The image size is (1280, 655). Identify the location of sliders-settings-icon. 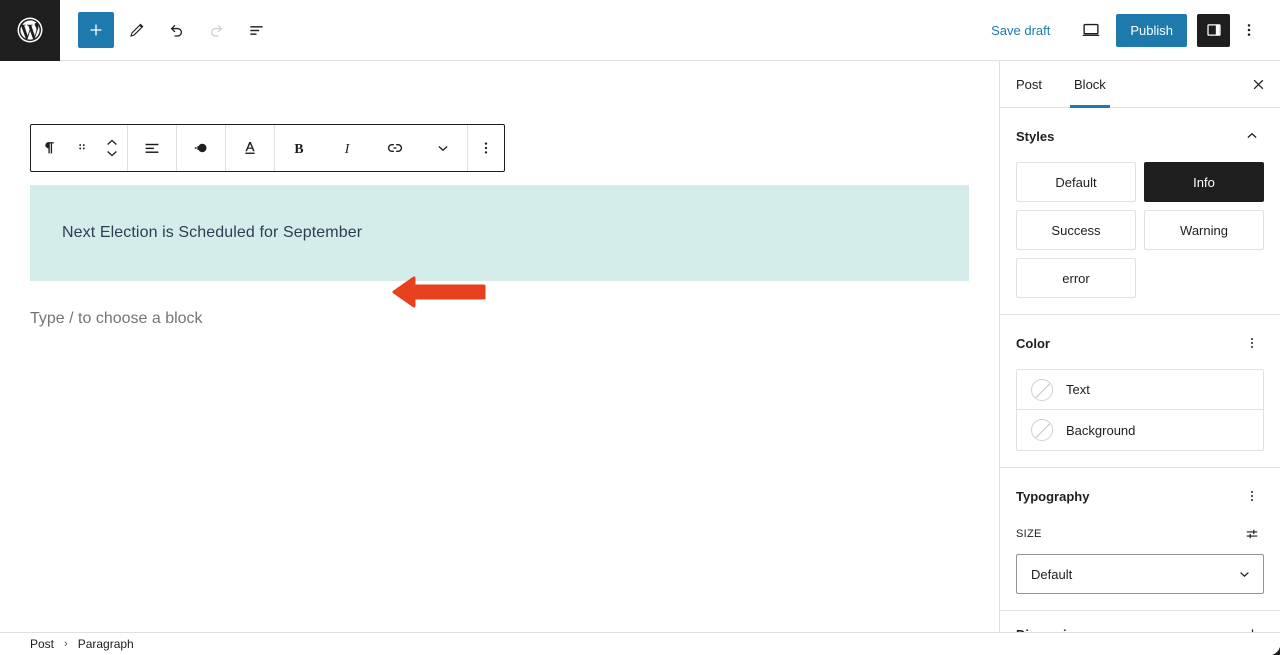
(1252, 534).